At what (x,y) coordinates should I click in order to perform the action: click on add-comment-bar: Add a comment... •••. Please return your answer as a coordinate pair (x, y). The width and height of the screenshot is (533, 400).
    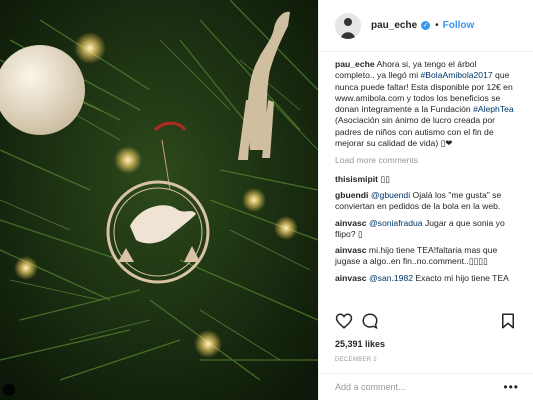
    Looking at the image, I should click on (426, 386).